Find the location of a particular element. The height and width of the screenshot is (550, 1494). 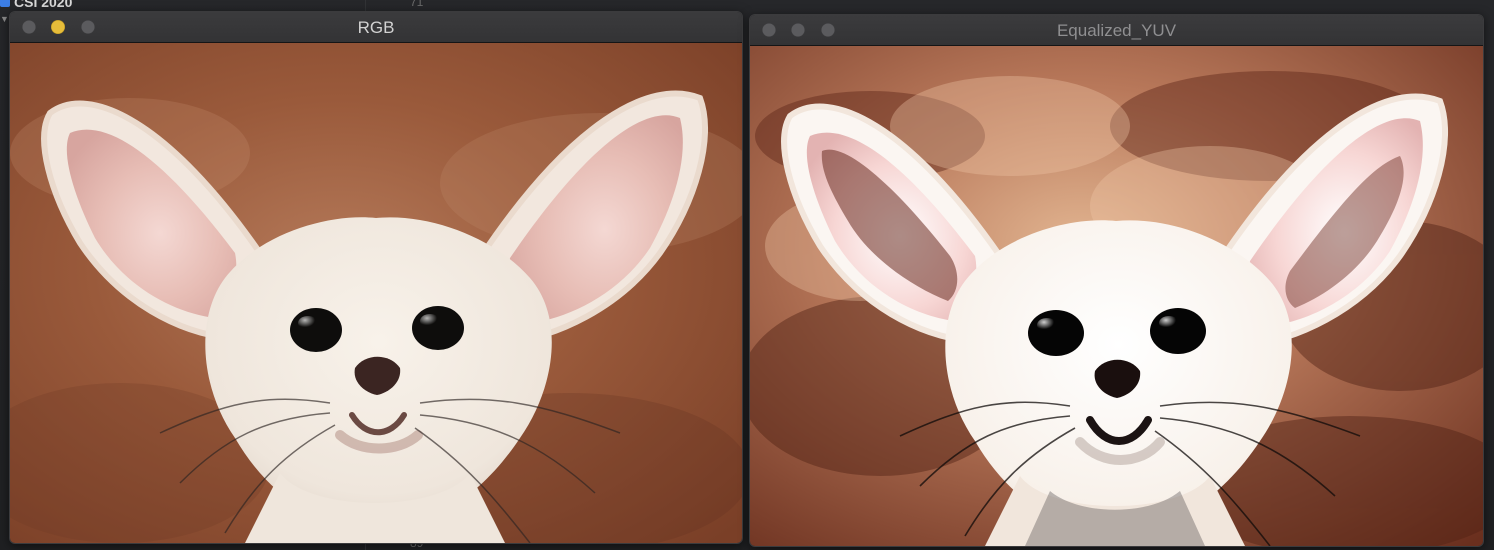

window-title: RGB is located at coordinates (376, 27).